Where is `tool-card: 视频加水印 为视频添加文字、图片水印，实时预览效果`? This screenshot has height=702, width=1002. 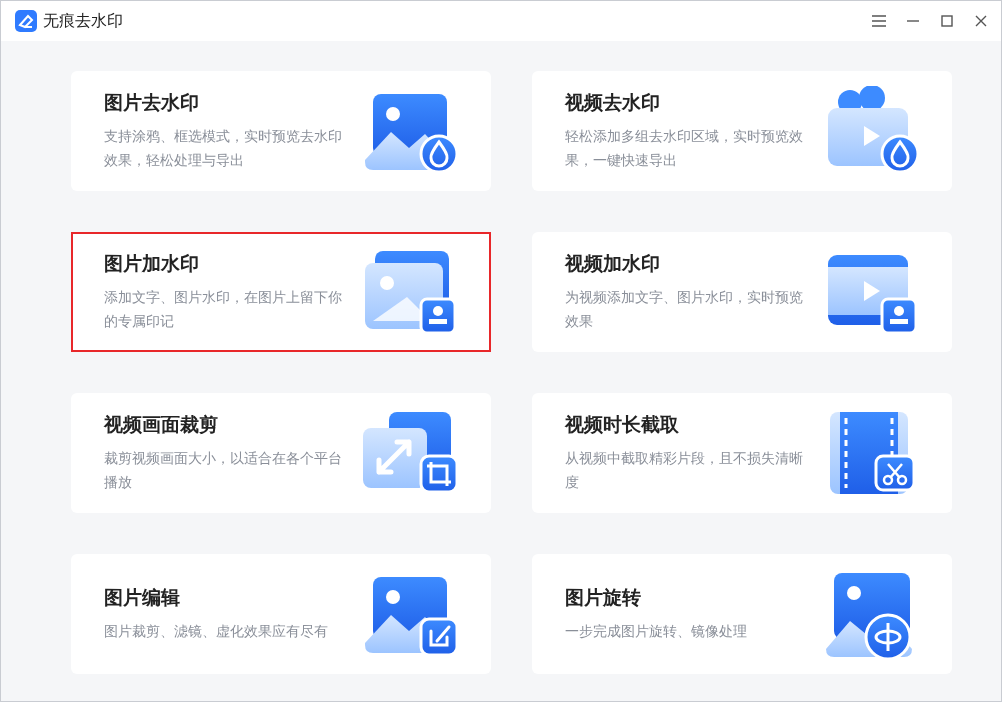 tool-card: 视频加水印 为视频添加文字、图片水印，实时预览效果 is located at coordinates (742, 292).